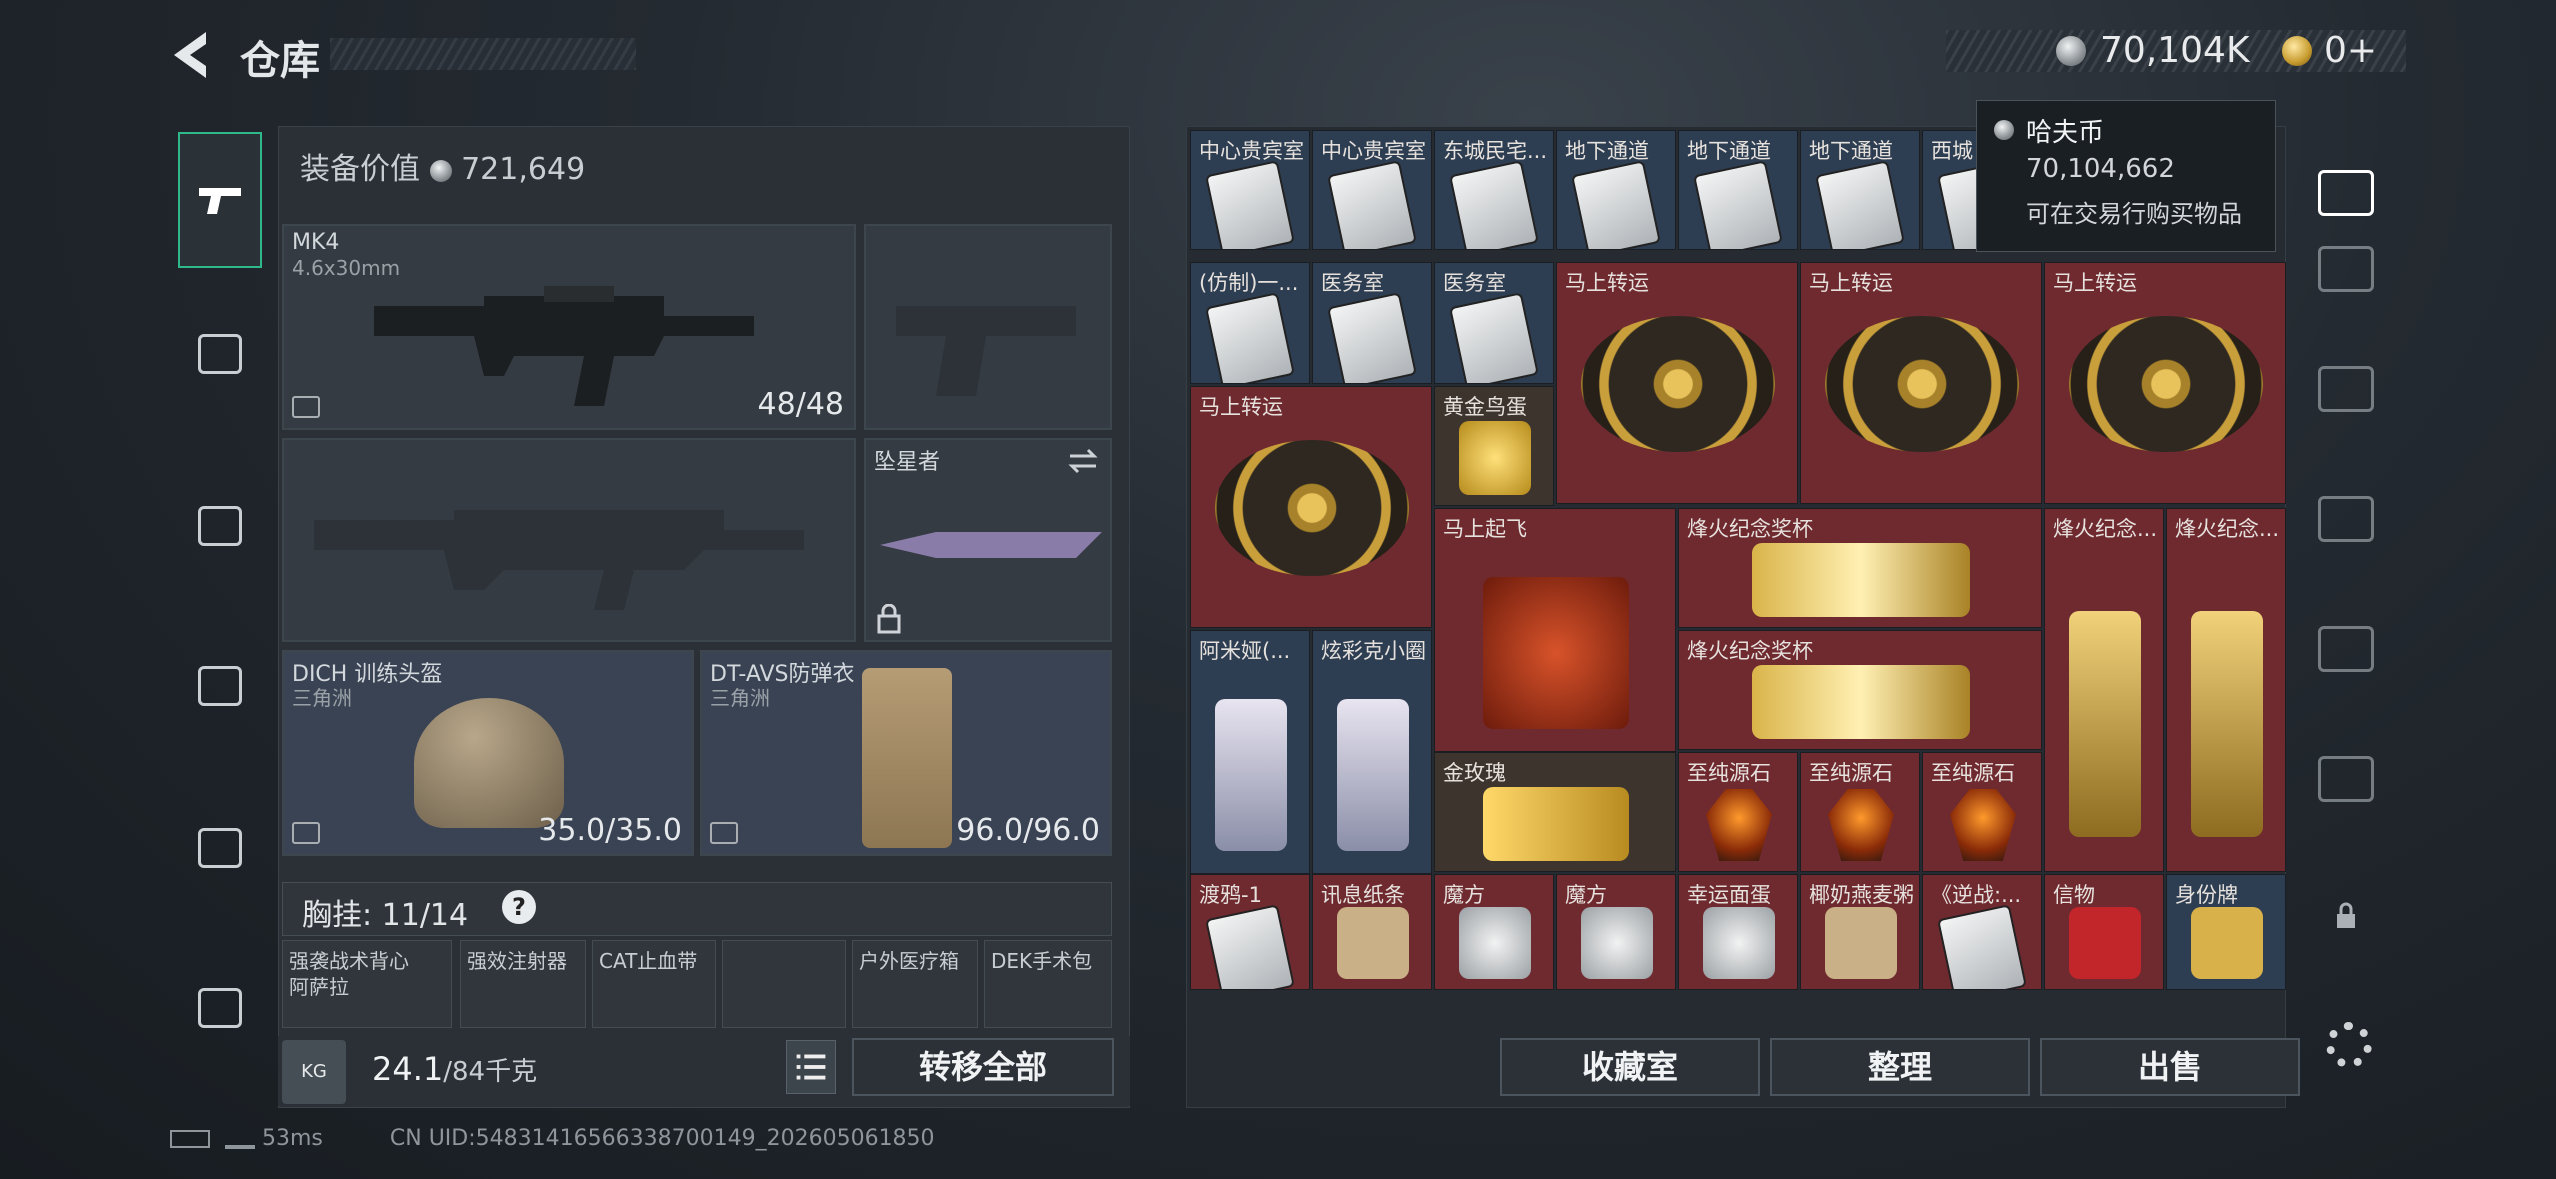 This screenshot has width=2556, height=1179. What do you see at coordinates (220, 1008) in the screenshot?
I see `nav-toolbox` at bounding box center [220, 1008].